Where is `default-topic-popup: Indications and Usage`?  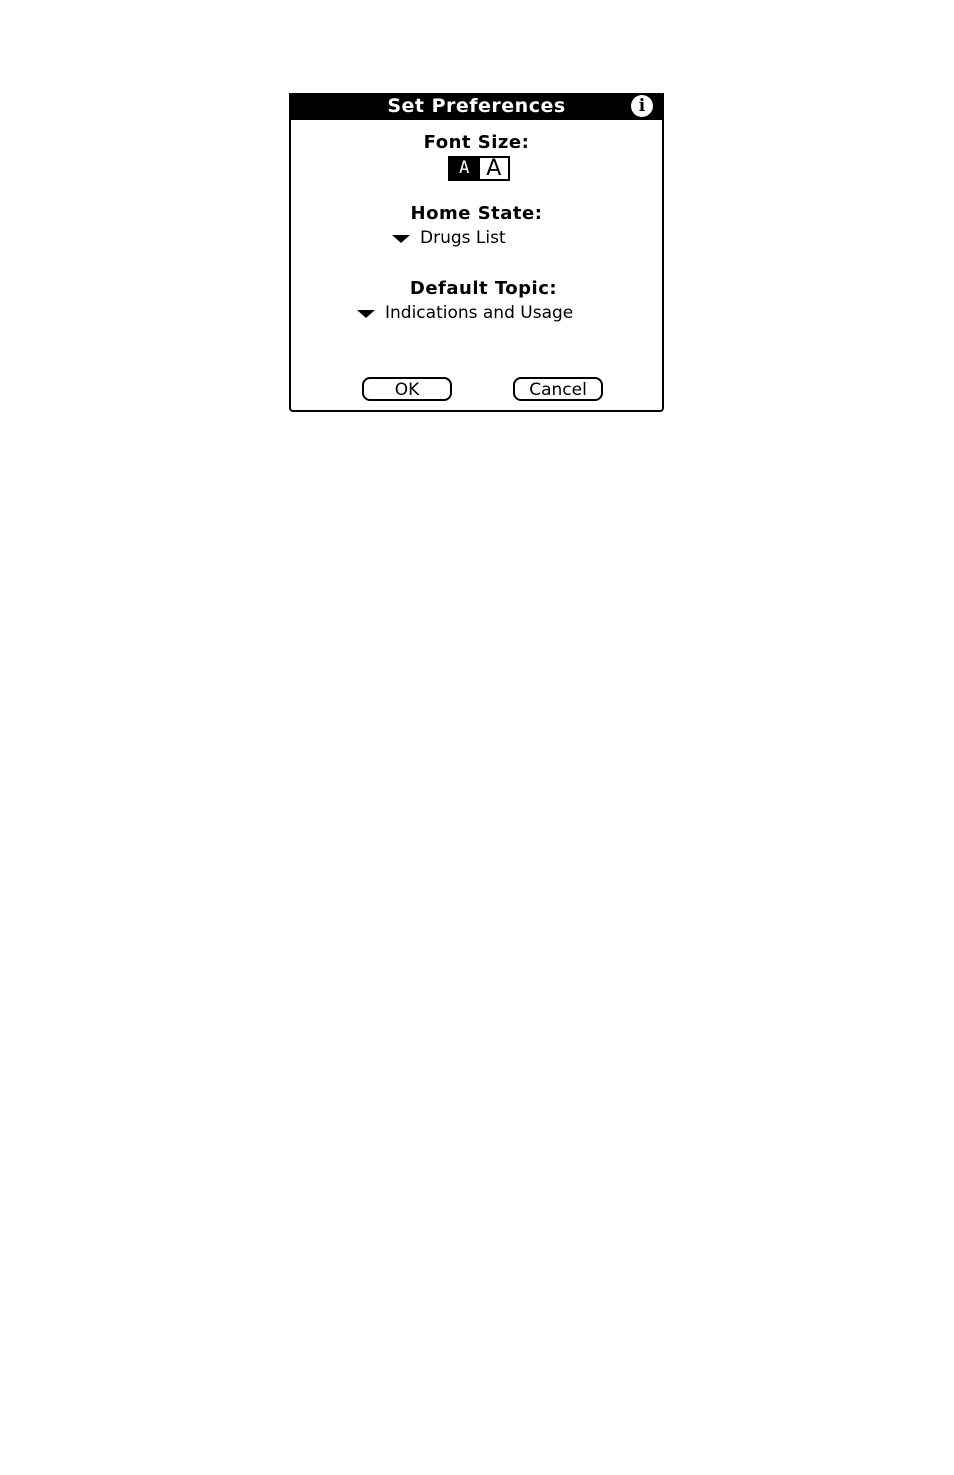 default-topic-popup: Indications and Usage is located at coordinates (465, 313).